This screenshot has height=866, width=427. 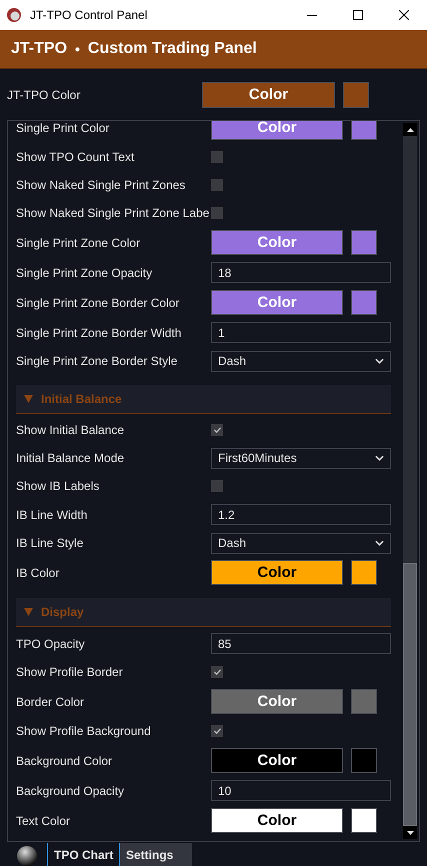 I want to click on setting-label: Initial Balance Mode, so click(x=71, y=458).